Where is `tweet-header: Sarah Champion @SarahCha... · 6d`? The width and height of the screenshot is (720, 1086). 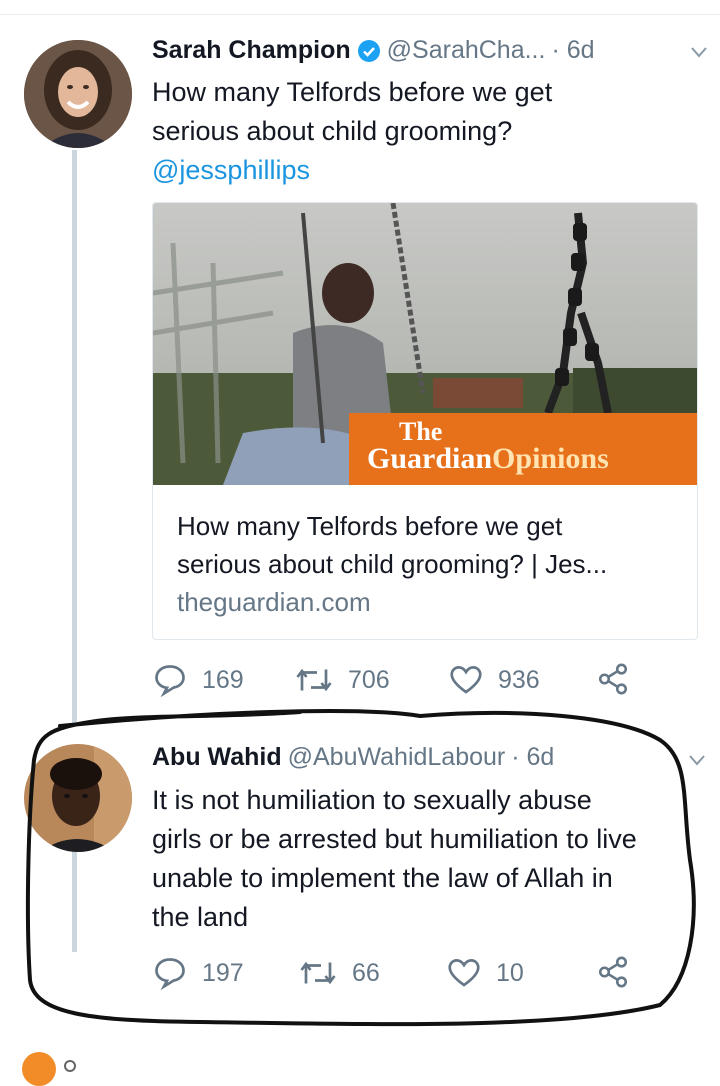
tweet-header: Sarah Champion @SarahCha... · 6d is located at coordinates (373, 50).